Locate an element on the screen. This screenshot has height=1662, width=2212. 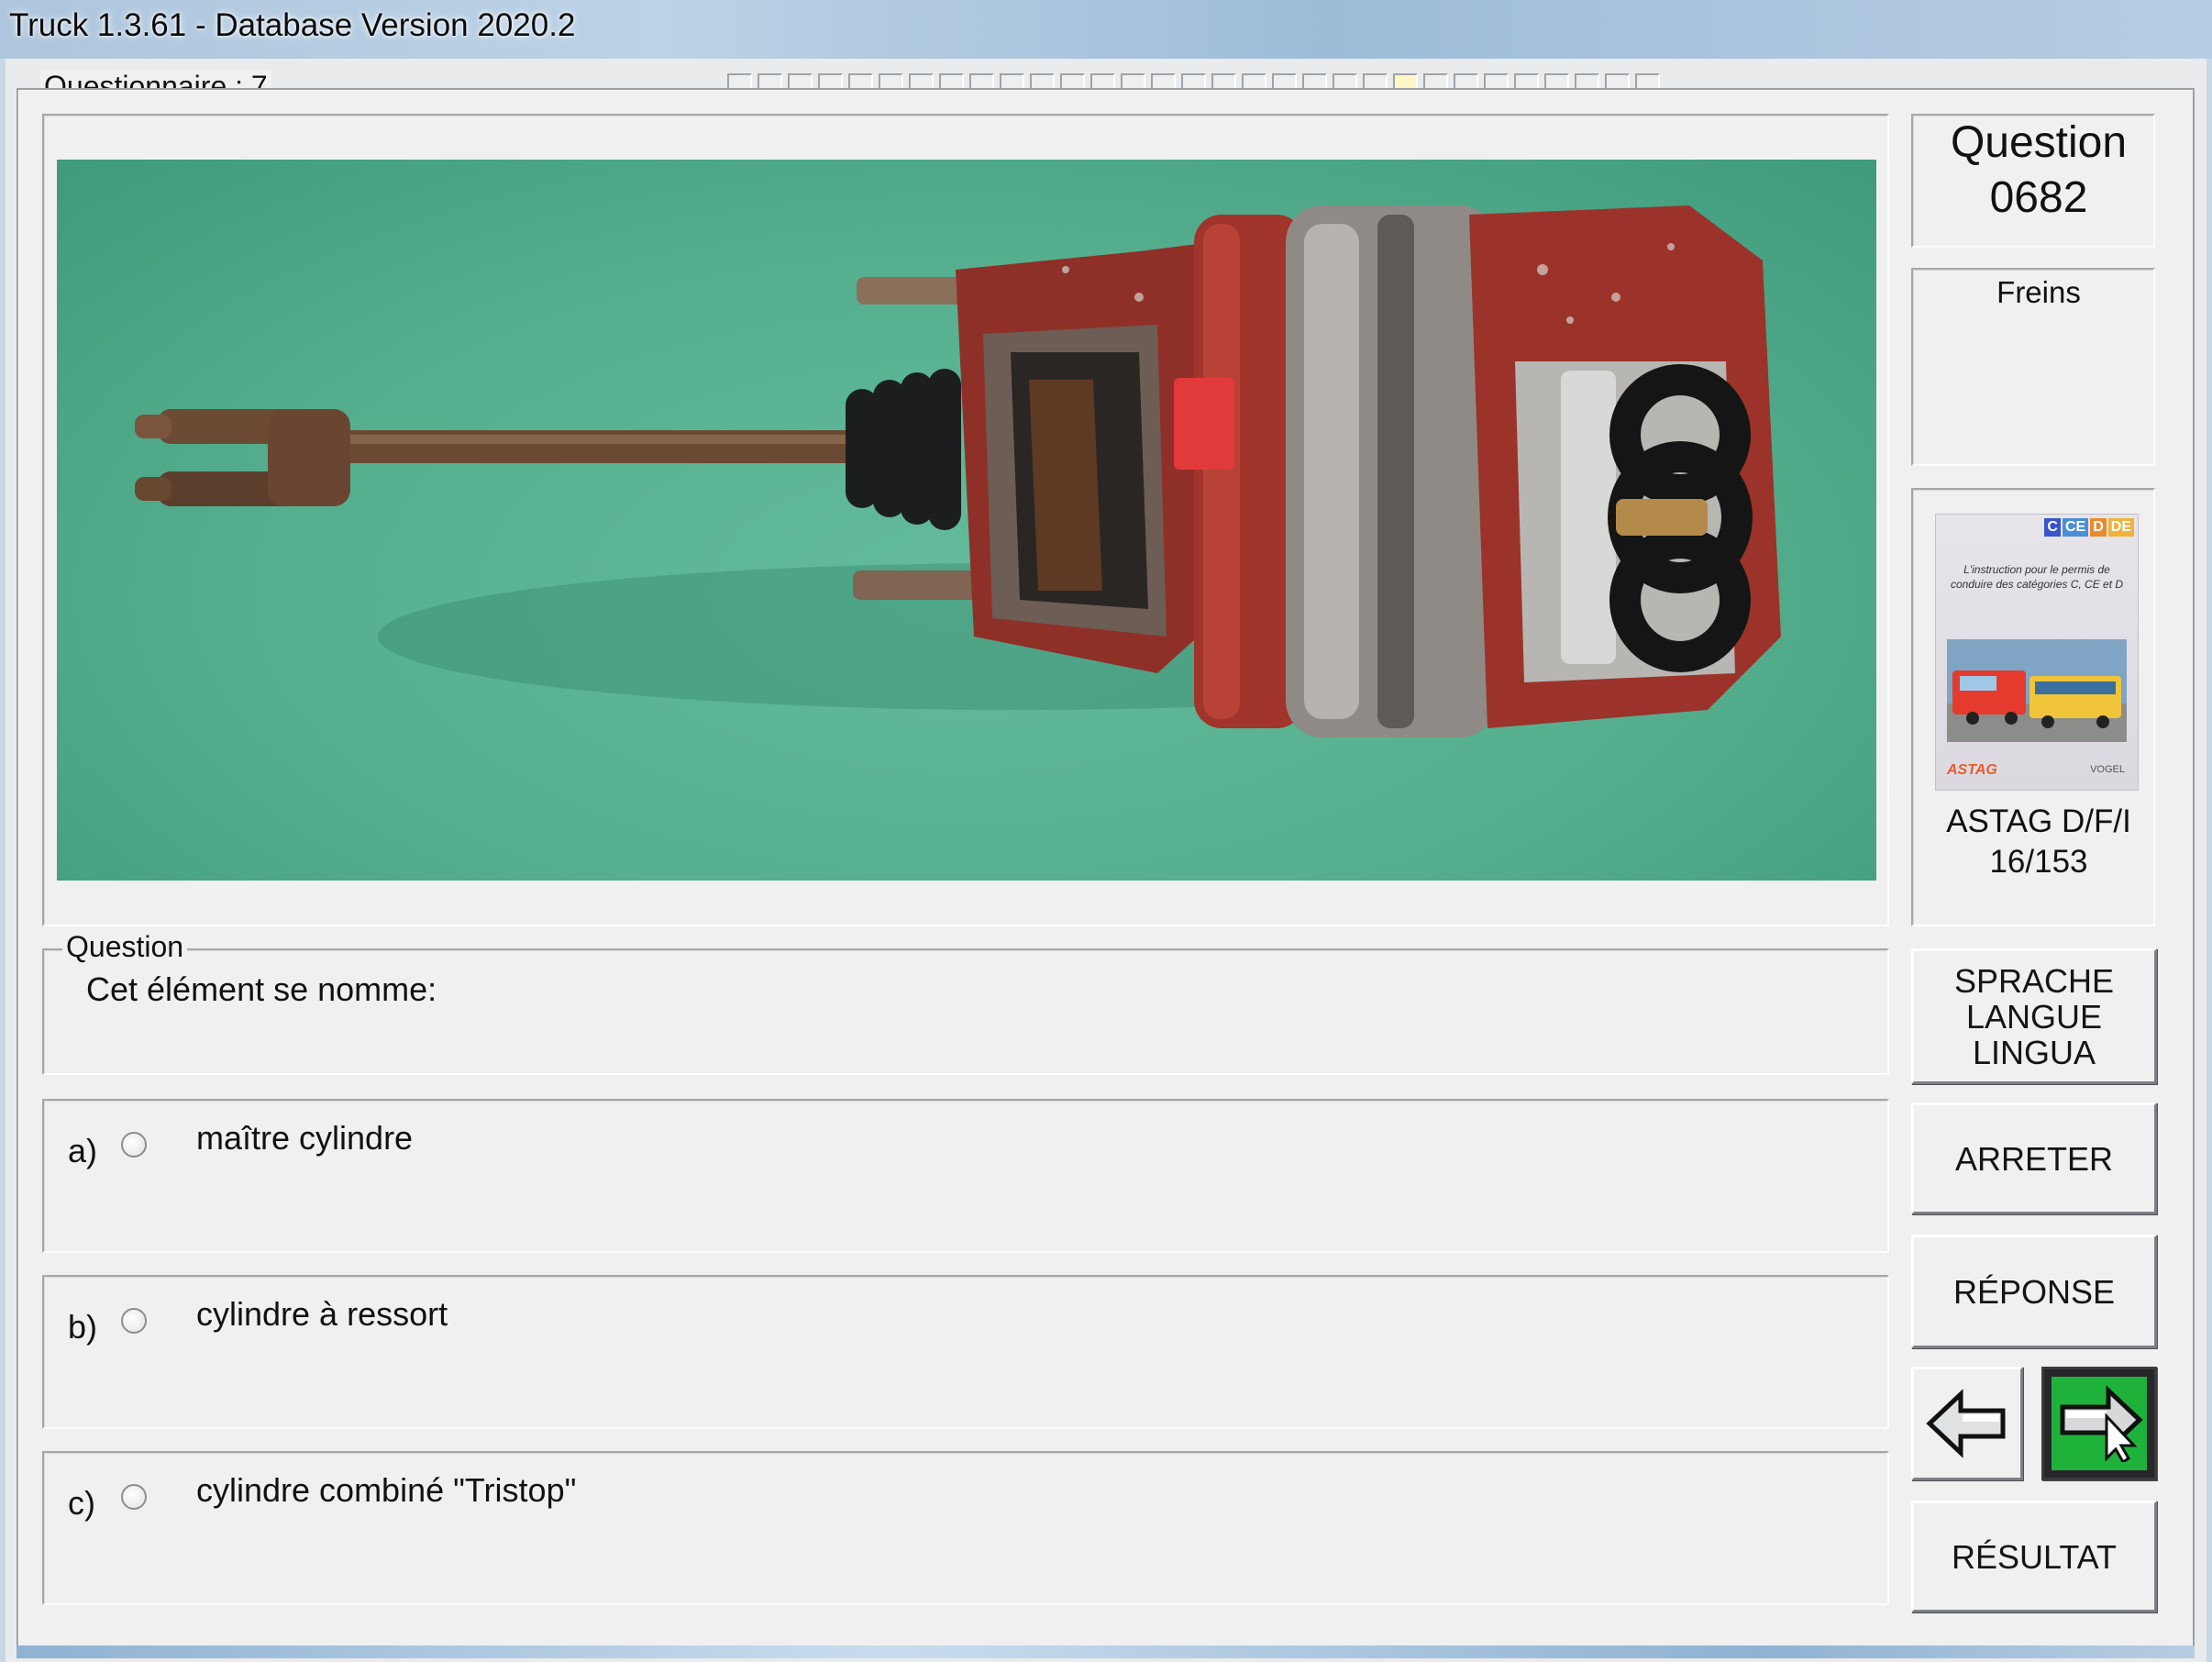
book-tag: CE is located at coordinates (2076, 527).